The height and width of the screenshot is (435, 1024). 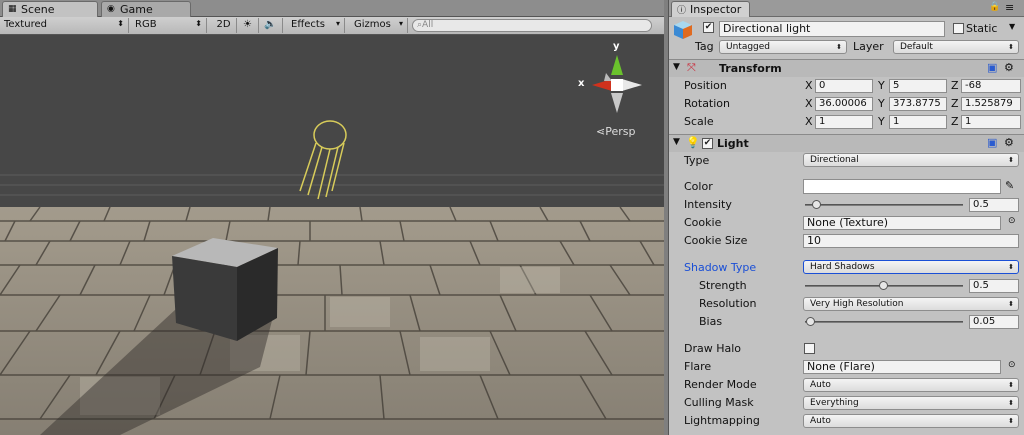 I want to click on shadow-type-label: Shadow Type, so click(x=720, y=267).